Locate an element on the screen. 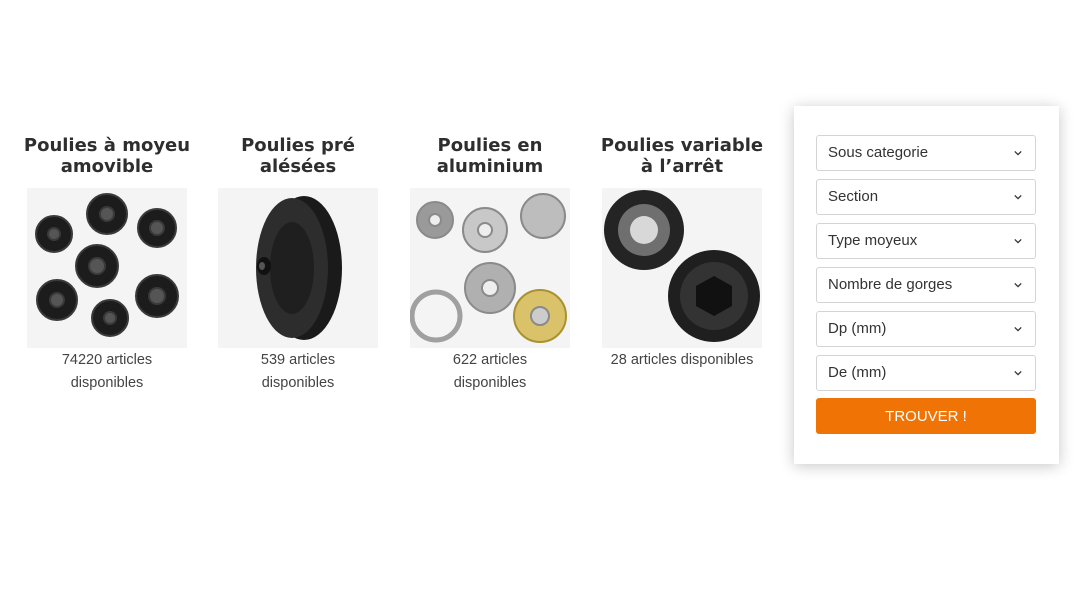 The height and width of the screenshot is (600, 1080). category-count: 74220 articles disponibles is located at coordinates (107, 371).